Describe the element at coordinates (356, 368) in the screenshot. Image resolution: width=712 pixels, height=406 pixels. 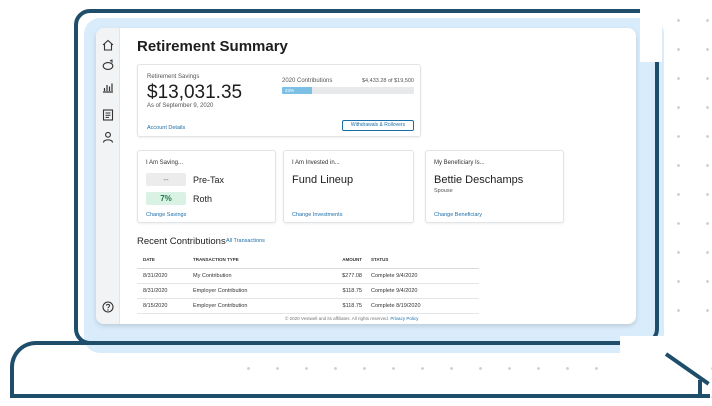
I see `laptop-base` at that location.